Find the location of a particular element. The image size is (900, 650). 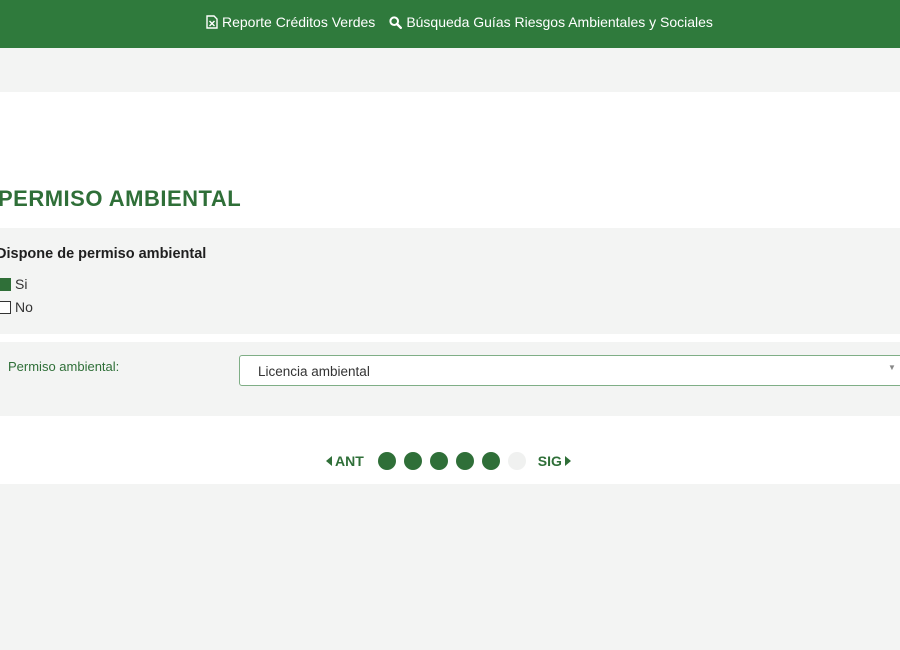

step-pager: ANT SIG is located at coordinates (448, 461).